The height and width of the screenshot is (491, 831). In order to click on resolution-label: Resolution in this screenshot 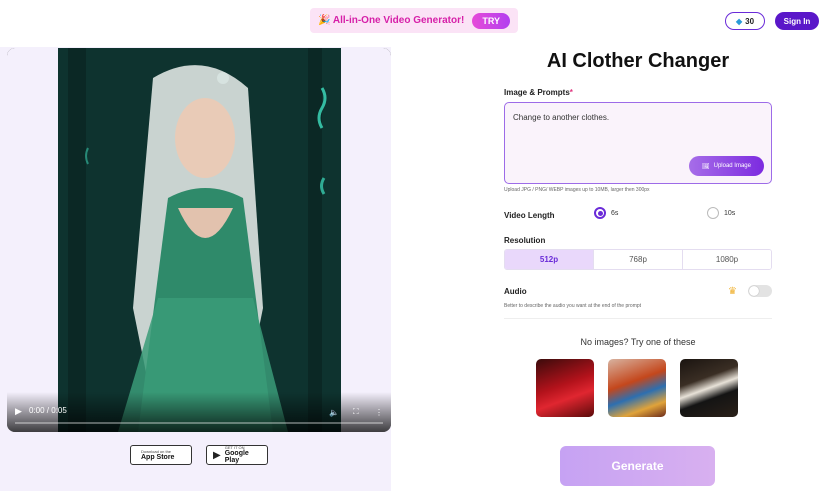, I will do `click(525, 240)`.